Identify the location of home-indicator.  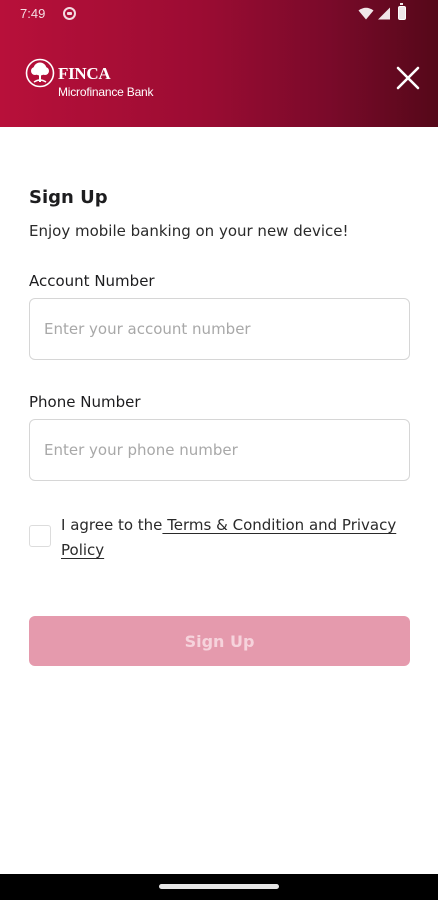
(219, 886).